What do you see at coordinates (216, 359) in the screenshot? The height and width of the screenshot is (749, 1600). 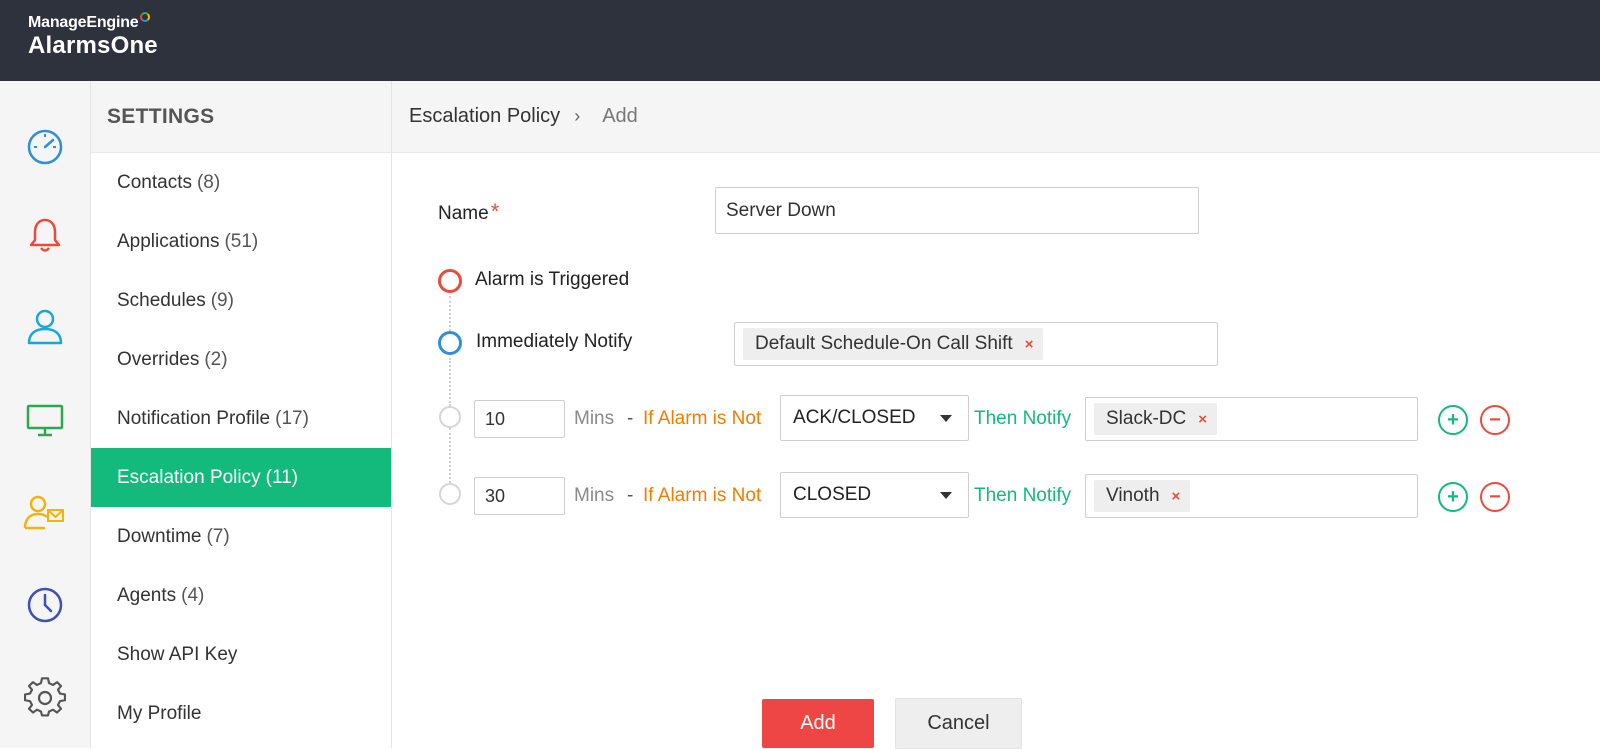 I see `sidebar-item-count: (2)` at bounding box center [216, 359].